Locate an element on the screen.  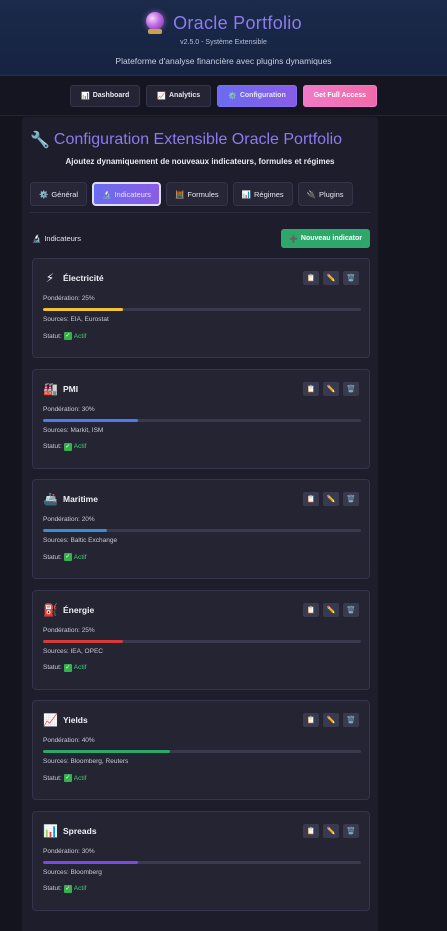
sources-value: EIA, Eurostat is located at coordinates (89, 319).